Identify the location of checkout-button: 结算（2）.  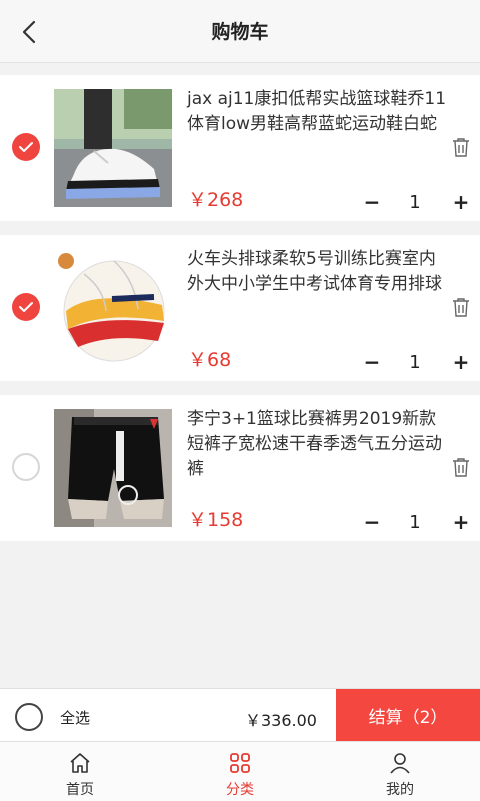
(408, 715).